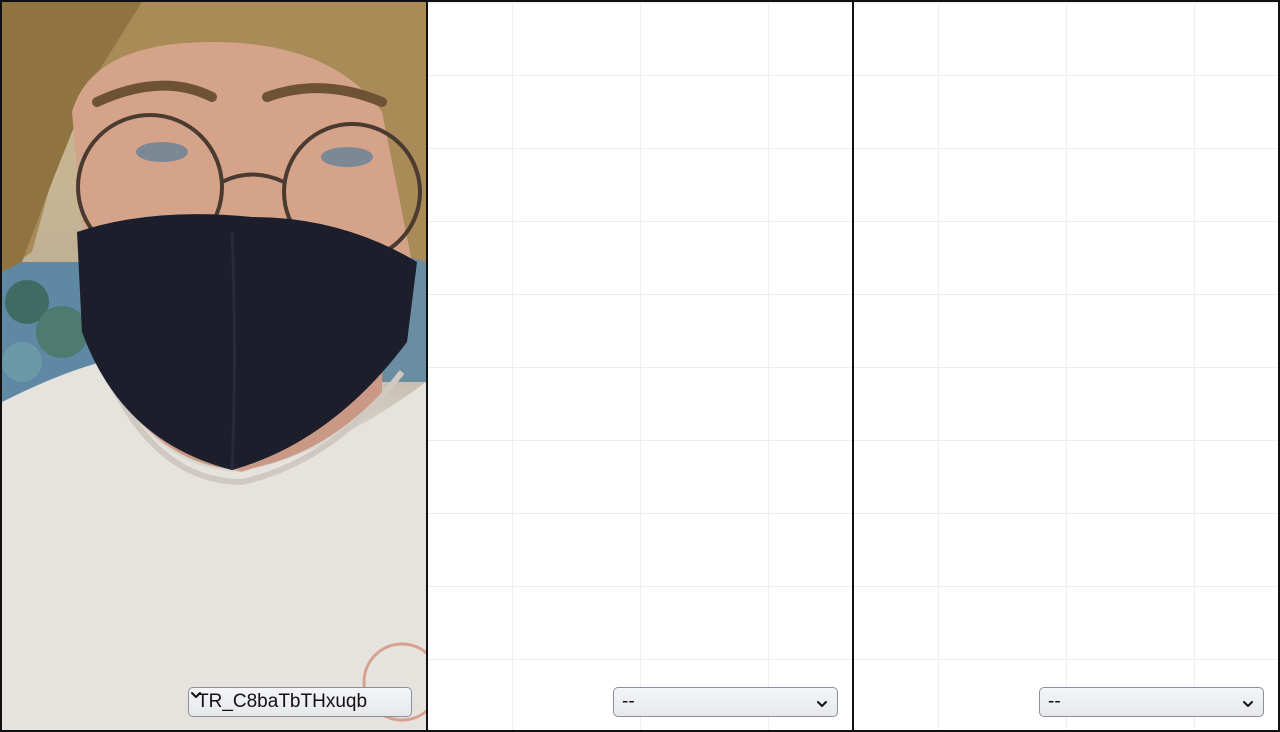 This screenshot has width=1280, height=732. I want to click on participant-select: TR_C8baTbTHxuqb, so click(300, 702).